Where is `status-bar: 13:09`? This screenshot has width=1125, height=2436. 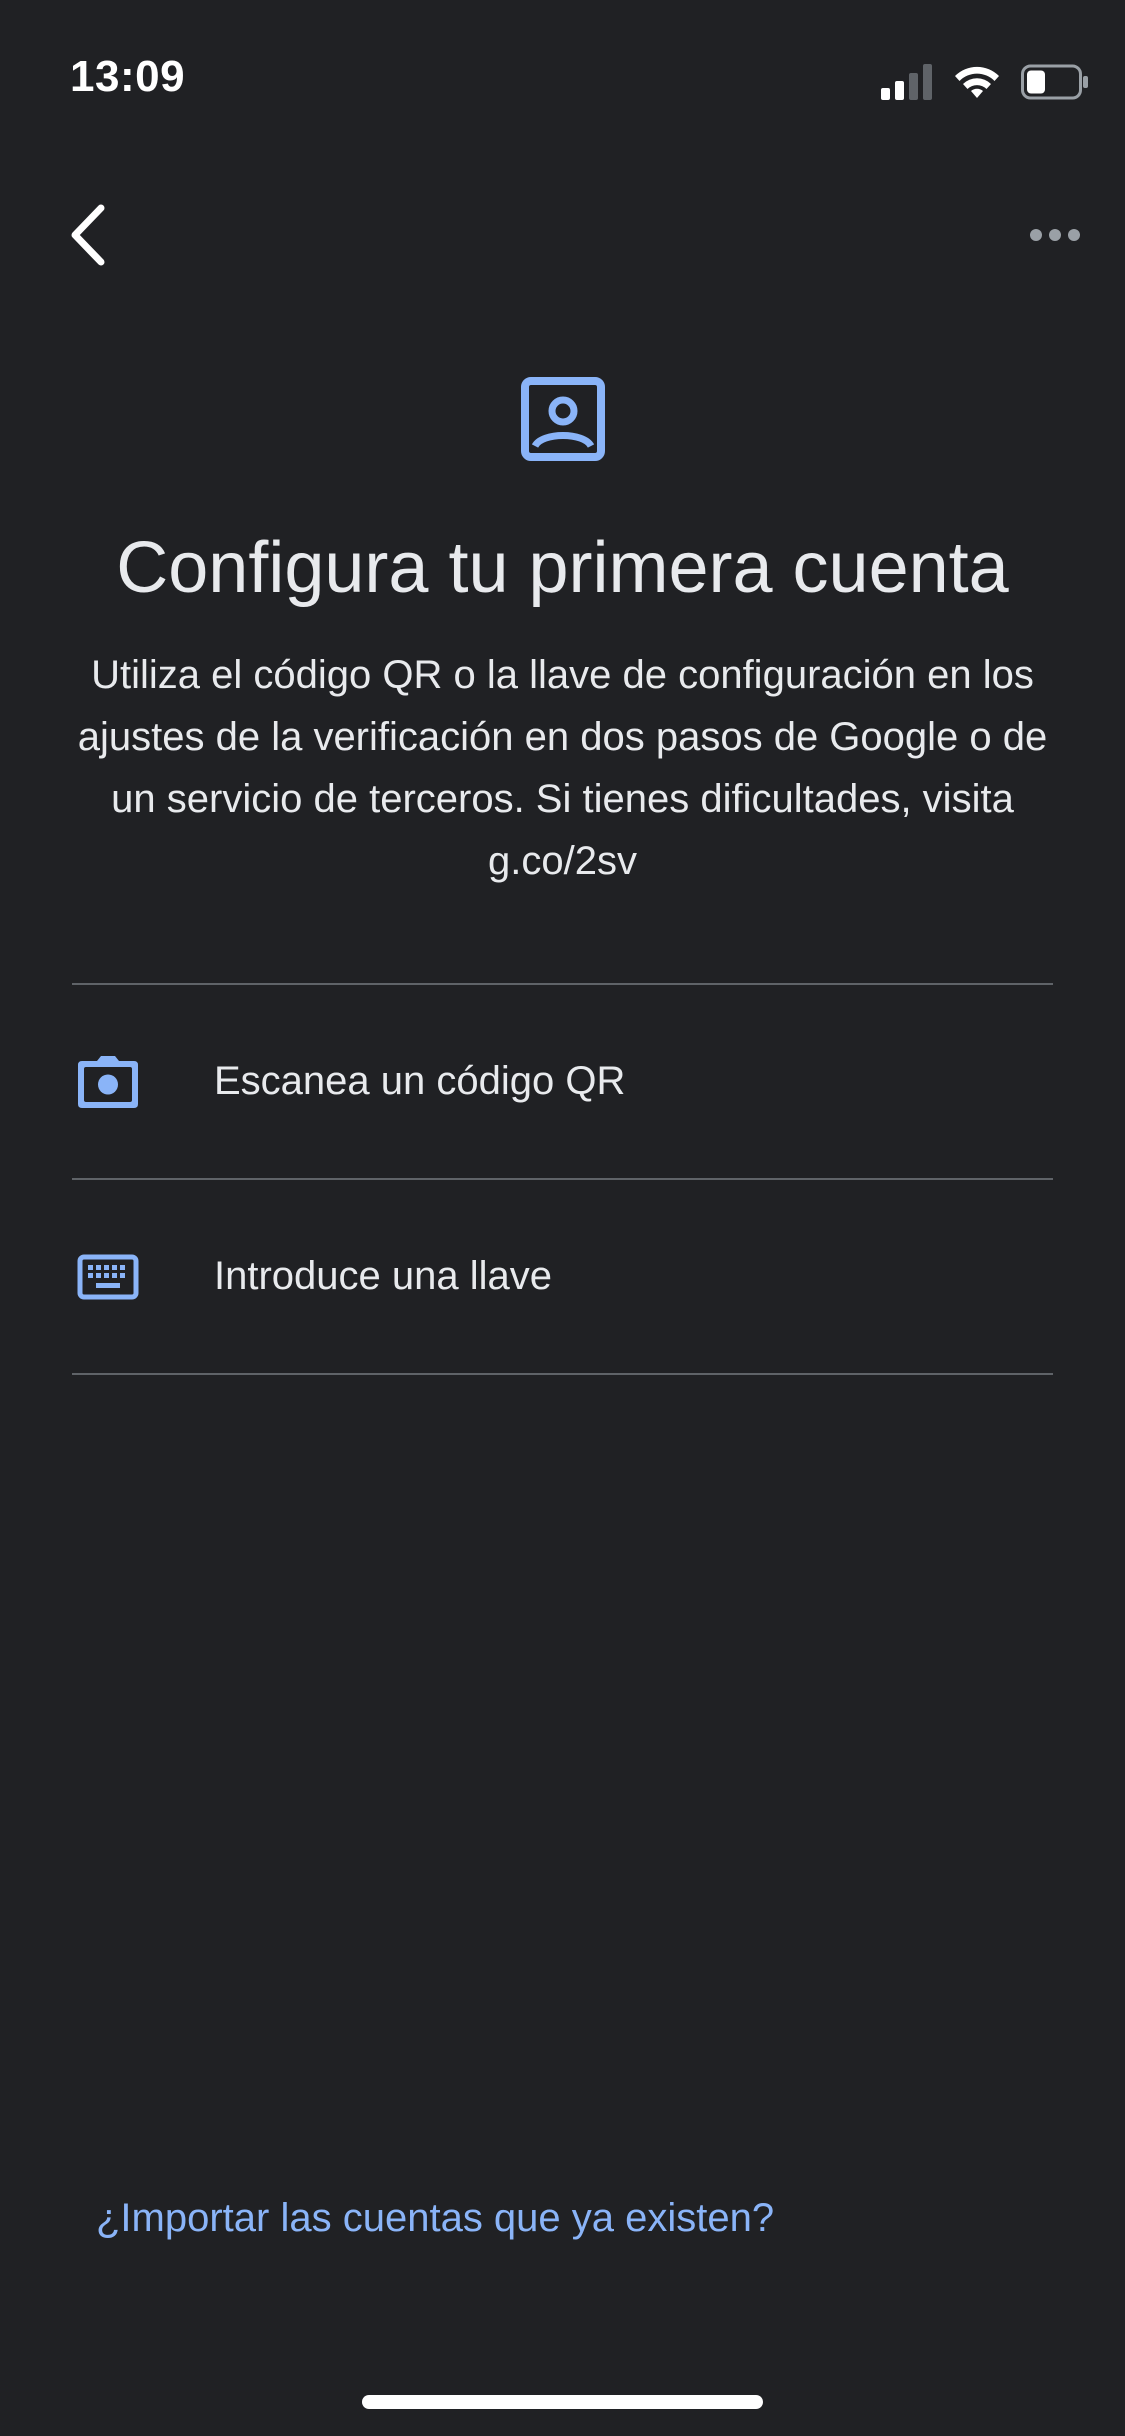
status-bar: 13:09 is located at coordinates (562, 80).